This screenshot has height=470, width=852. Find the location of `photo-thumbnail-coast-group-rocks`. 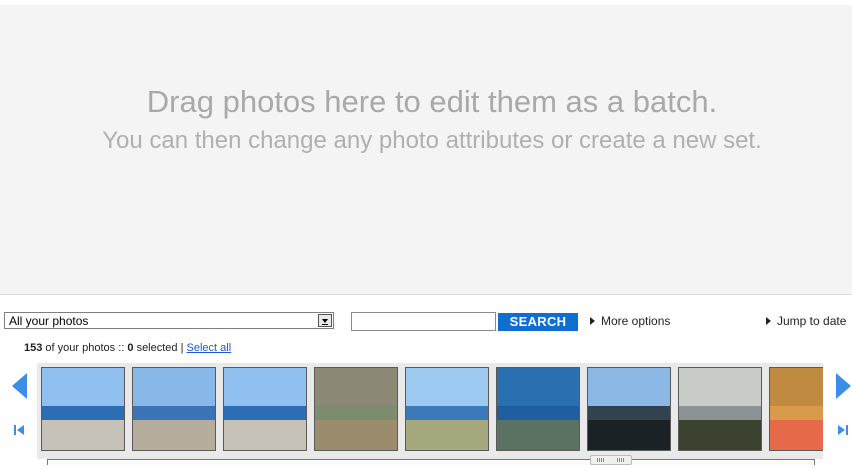

photo-thumbnail-coast-group-rocks is located at coordinates (83, 409).